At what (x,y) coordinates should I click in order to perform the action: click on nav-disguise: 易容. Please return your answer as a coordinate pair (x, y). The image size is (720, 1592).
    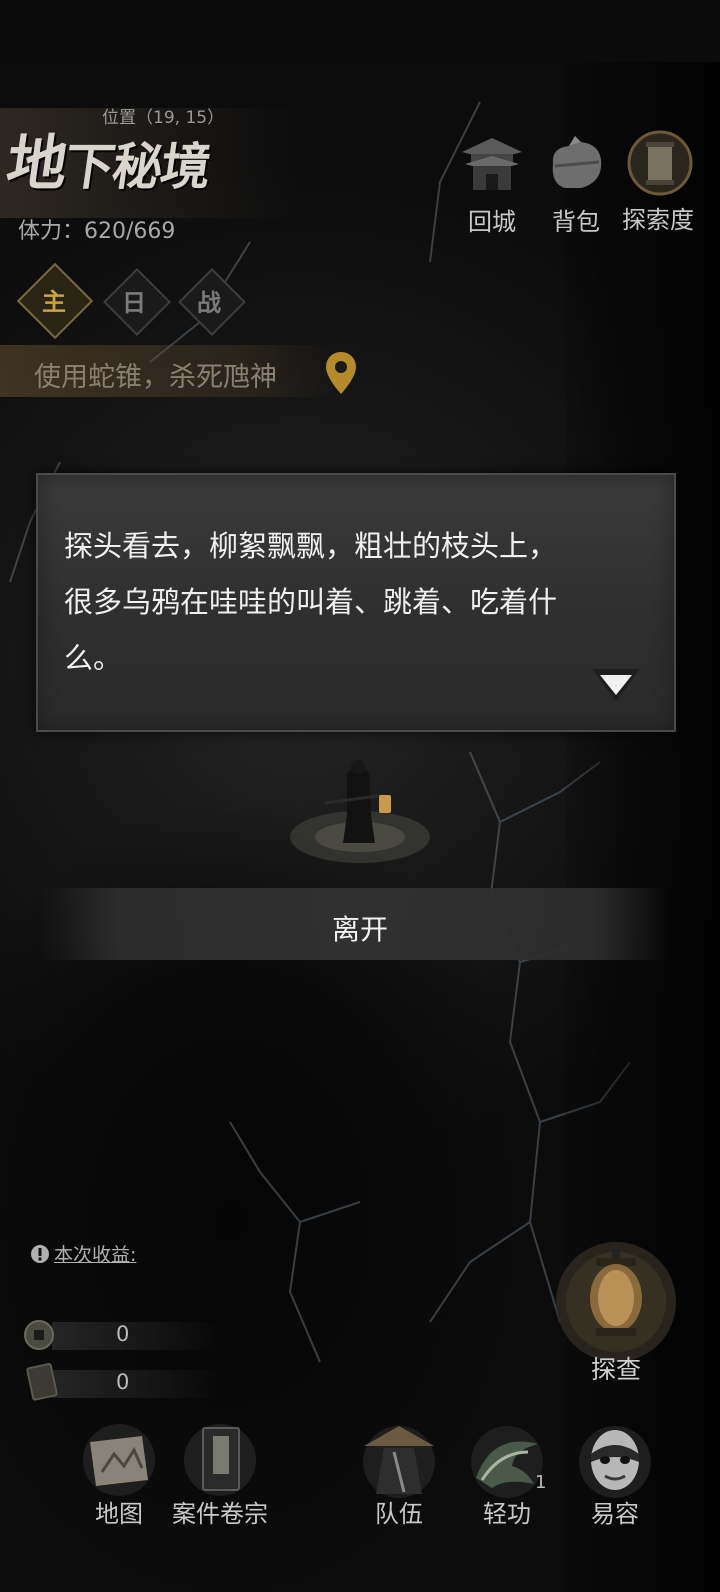
    Looking at the image, I should click on (615, 1475).